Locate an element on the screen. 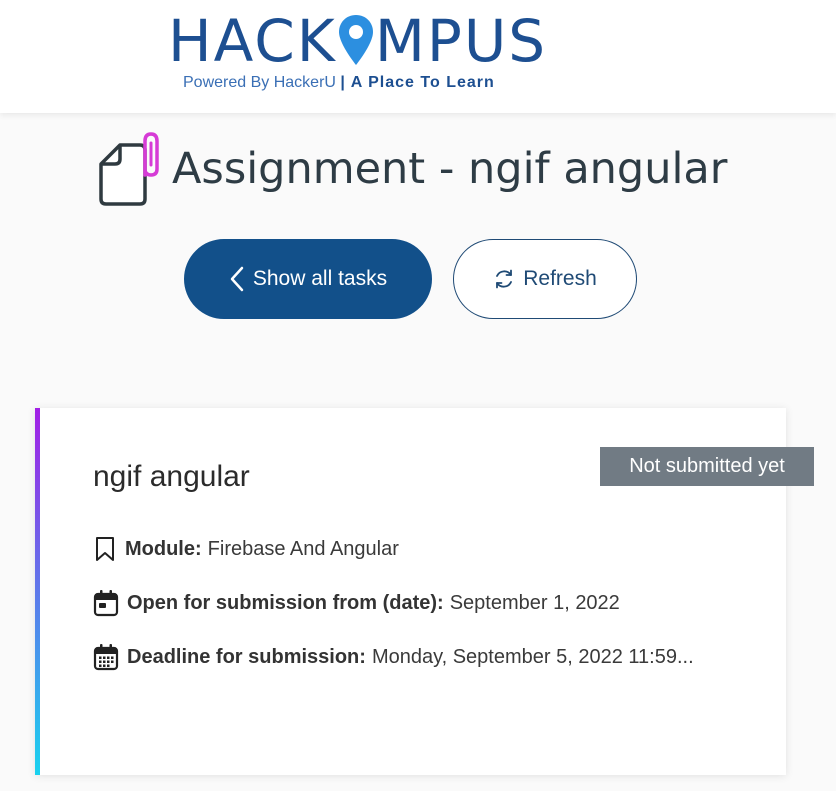 The height and width of the screenshot is (791, 836). logo-tagline-strong: | A Place To Learn is located at coordinates (417, 82).